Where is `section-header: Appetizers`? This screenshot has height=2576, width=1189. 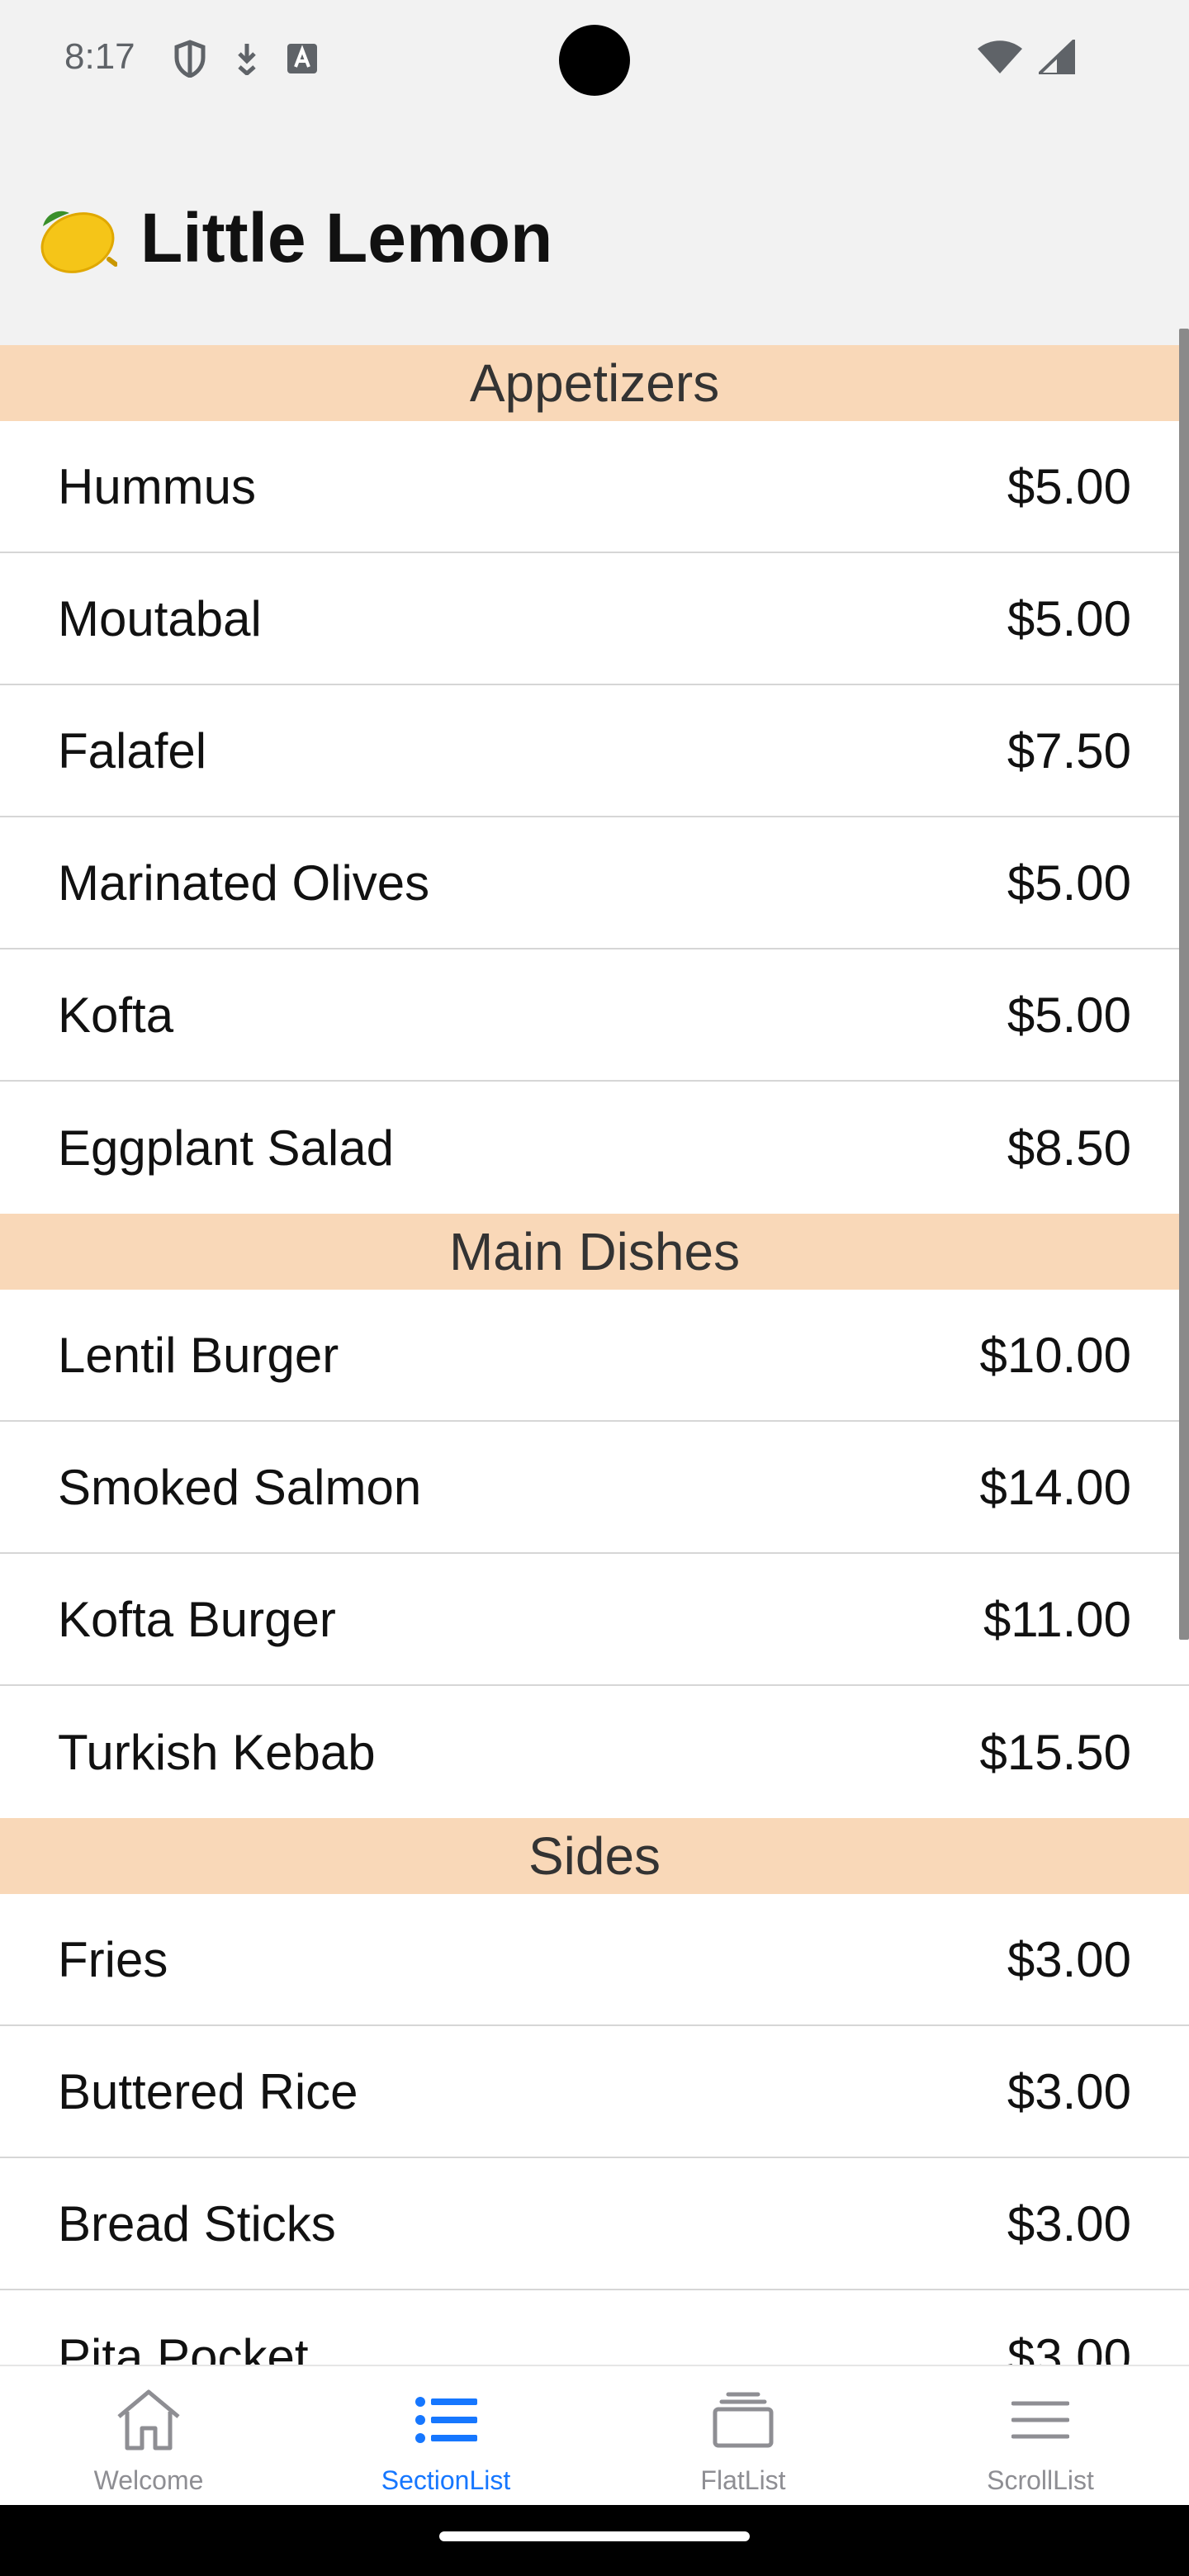 section-header: Appetizers is located at coordinates (594, 383).